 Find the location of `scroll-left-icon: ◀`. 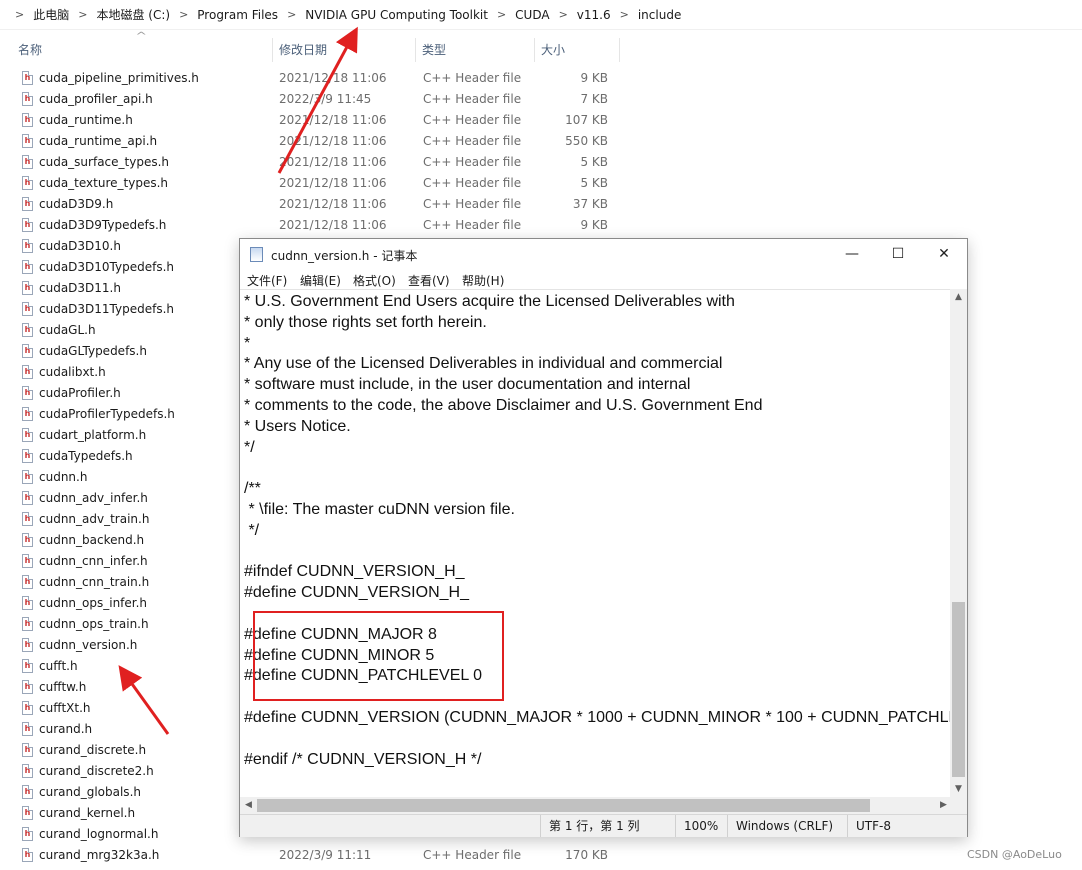

scroll-left-icon: ◀ is located at coordinates (248, 805).